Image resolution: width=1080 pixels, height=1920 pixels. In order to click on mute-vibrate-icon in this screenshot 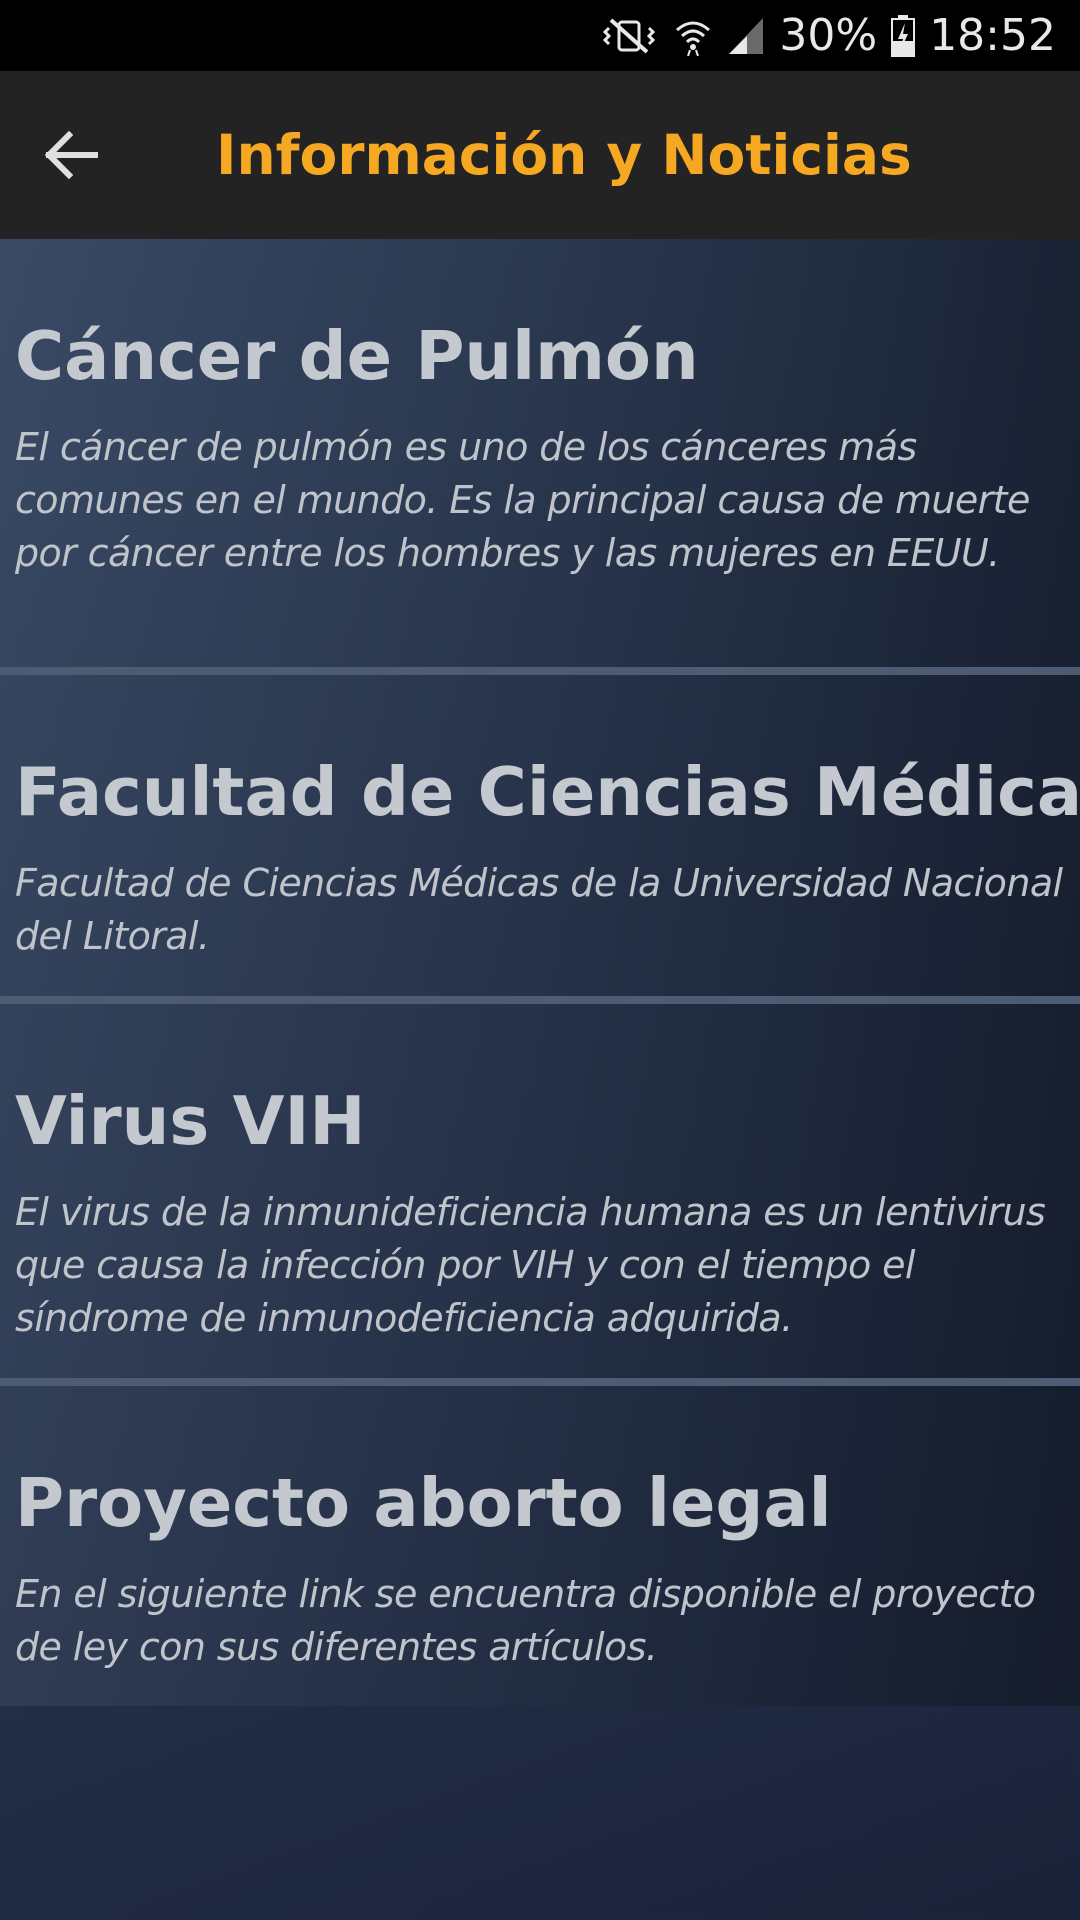, I will do `click(630, 36)`.